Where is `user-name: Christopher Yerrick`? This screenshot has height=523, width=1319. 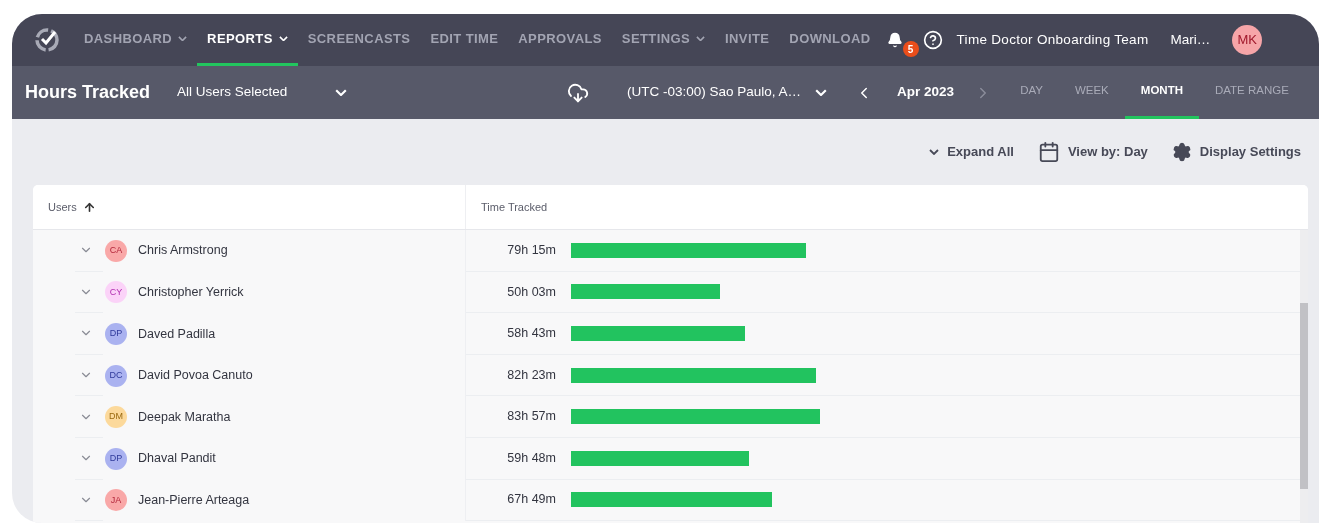
user-name: Christopher Yerrick is located at coordinates (191, 292).